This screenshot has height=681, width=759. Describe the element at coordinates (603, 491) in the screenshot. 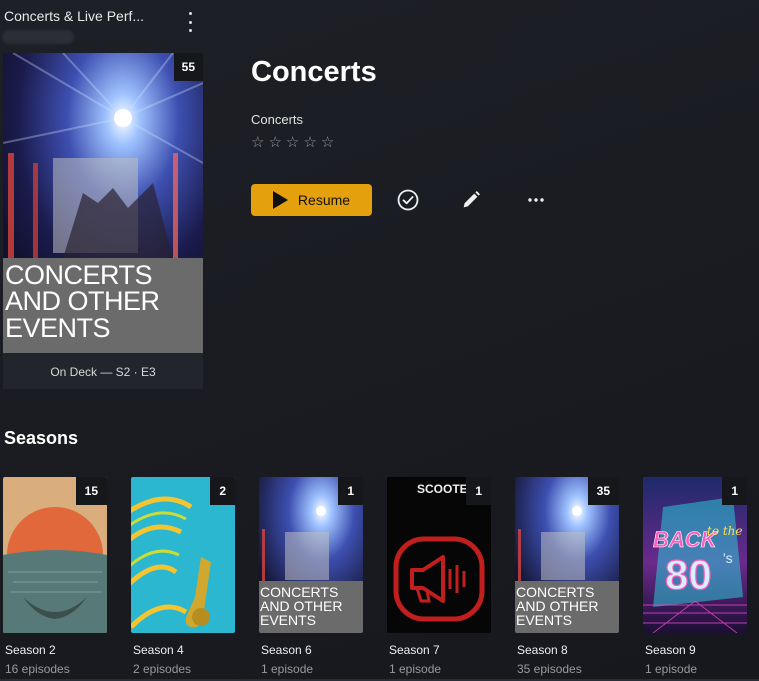

I see `unwatched-count-badge: 35` at that location.